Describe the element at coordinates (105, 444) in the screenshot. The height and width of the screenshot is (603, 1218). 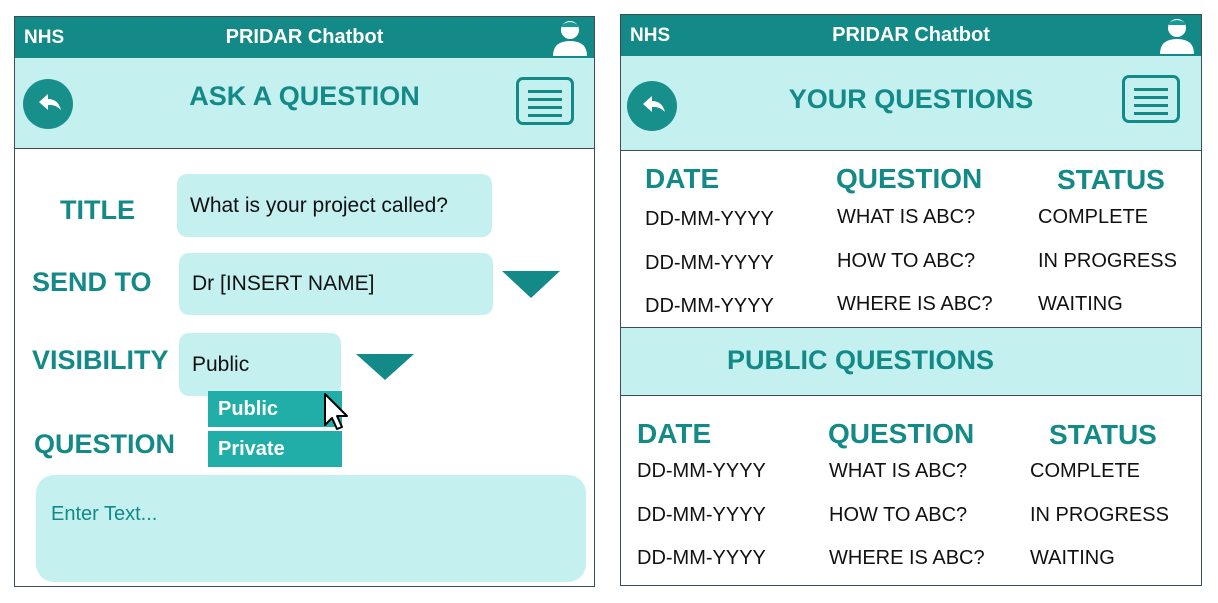
I see `question-label: QUESTION` at that location.